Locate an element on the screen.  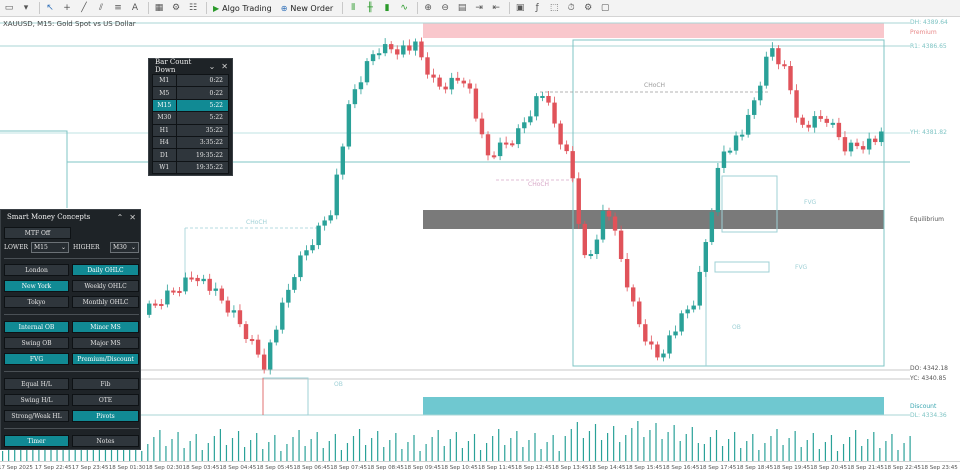
text-icon: A is located at coordinates (135, 8).